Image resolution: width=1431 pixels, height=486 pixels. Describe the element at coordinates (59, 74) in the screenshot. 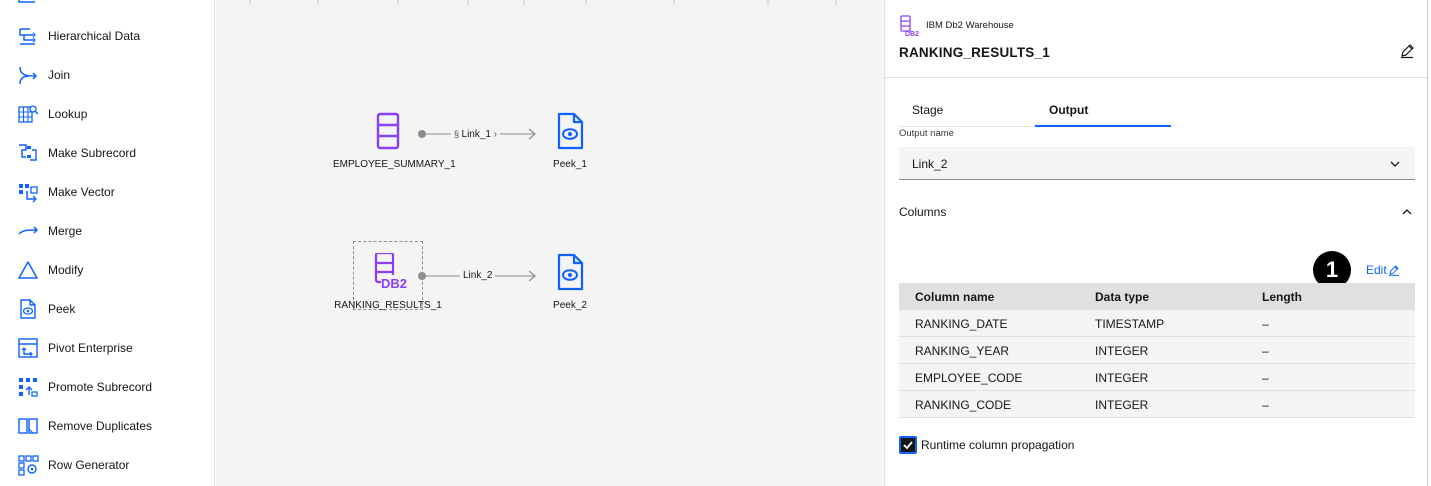

I see `palette-item-label: Join` at that location.